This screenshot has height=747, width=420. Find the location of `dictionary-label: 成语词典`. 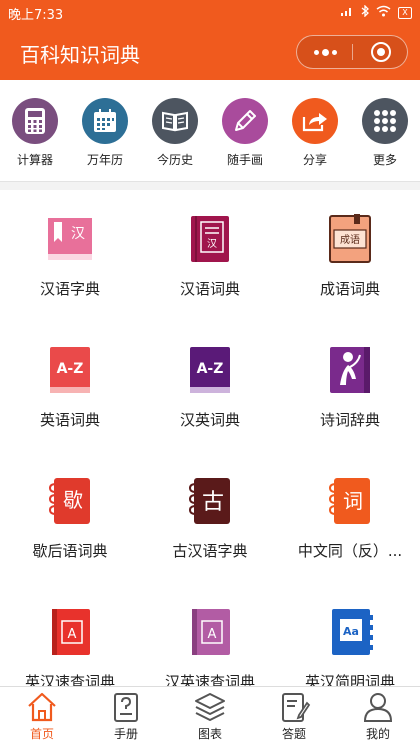

dictionary-label: 成语词典 is located at coordinates (349, 289).